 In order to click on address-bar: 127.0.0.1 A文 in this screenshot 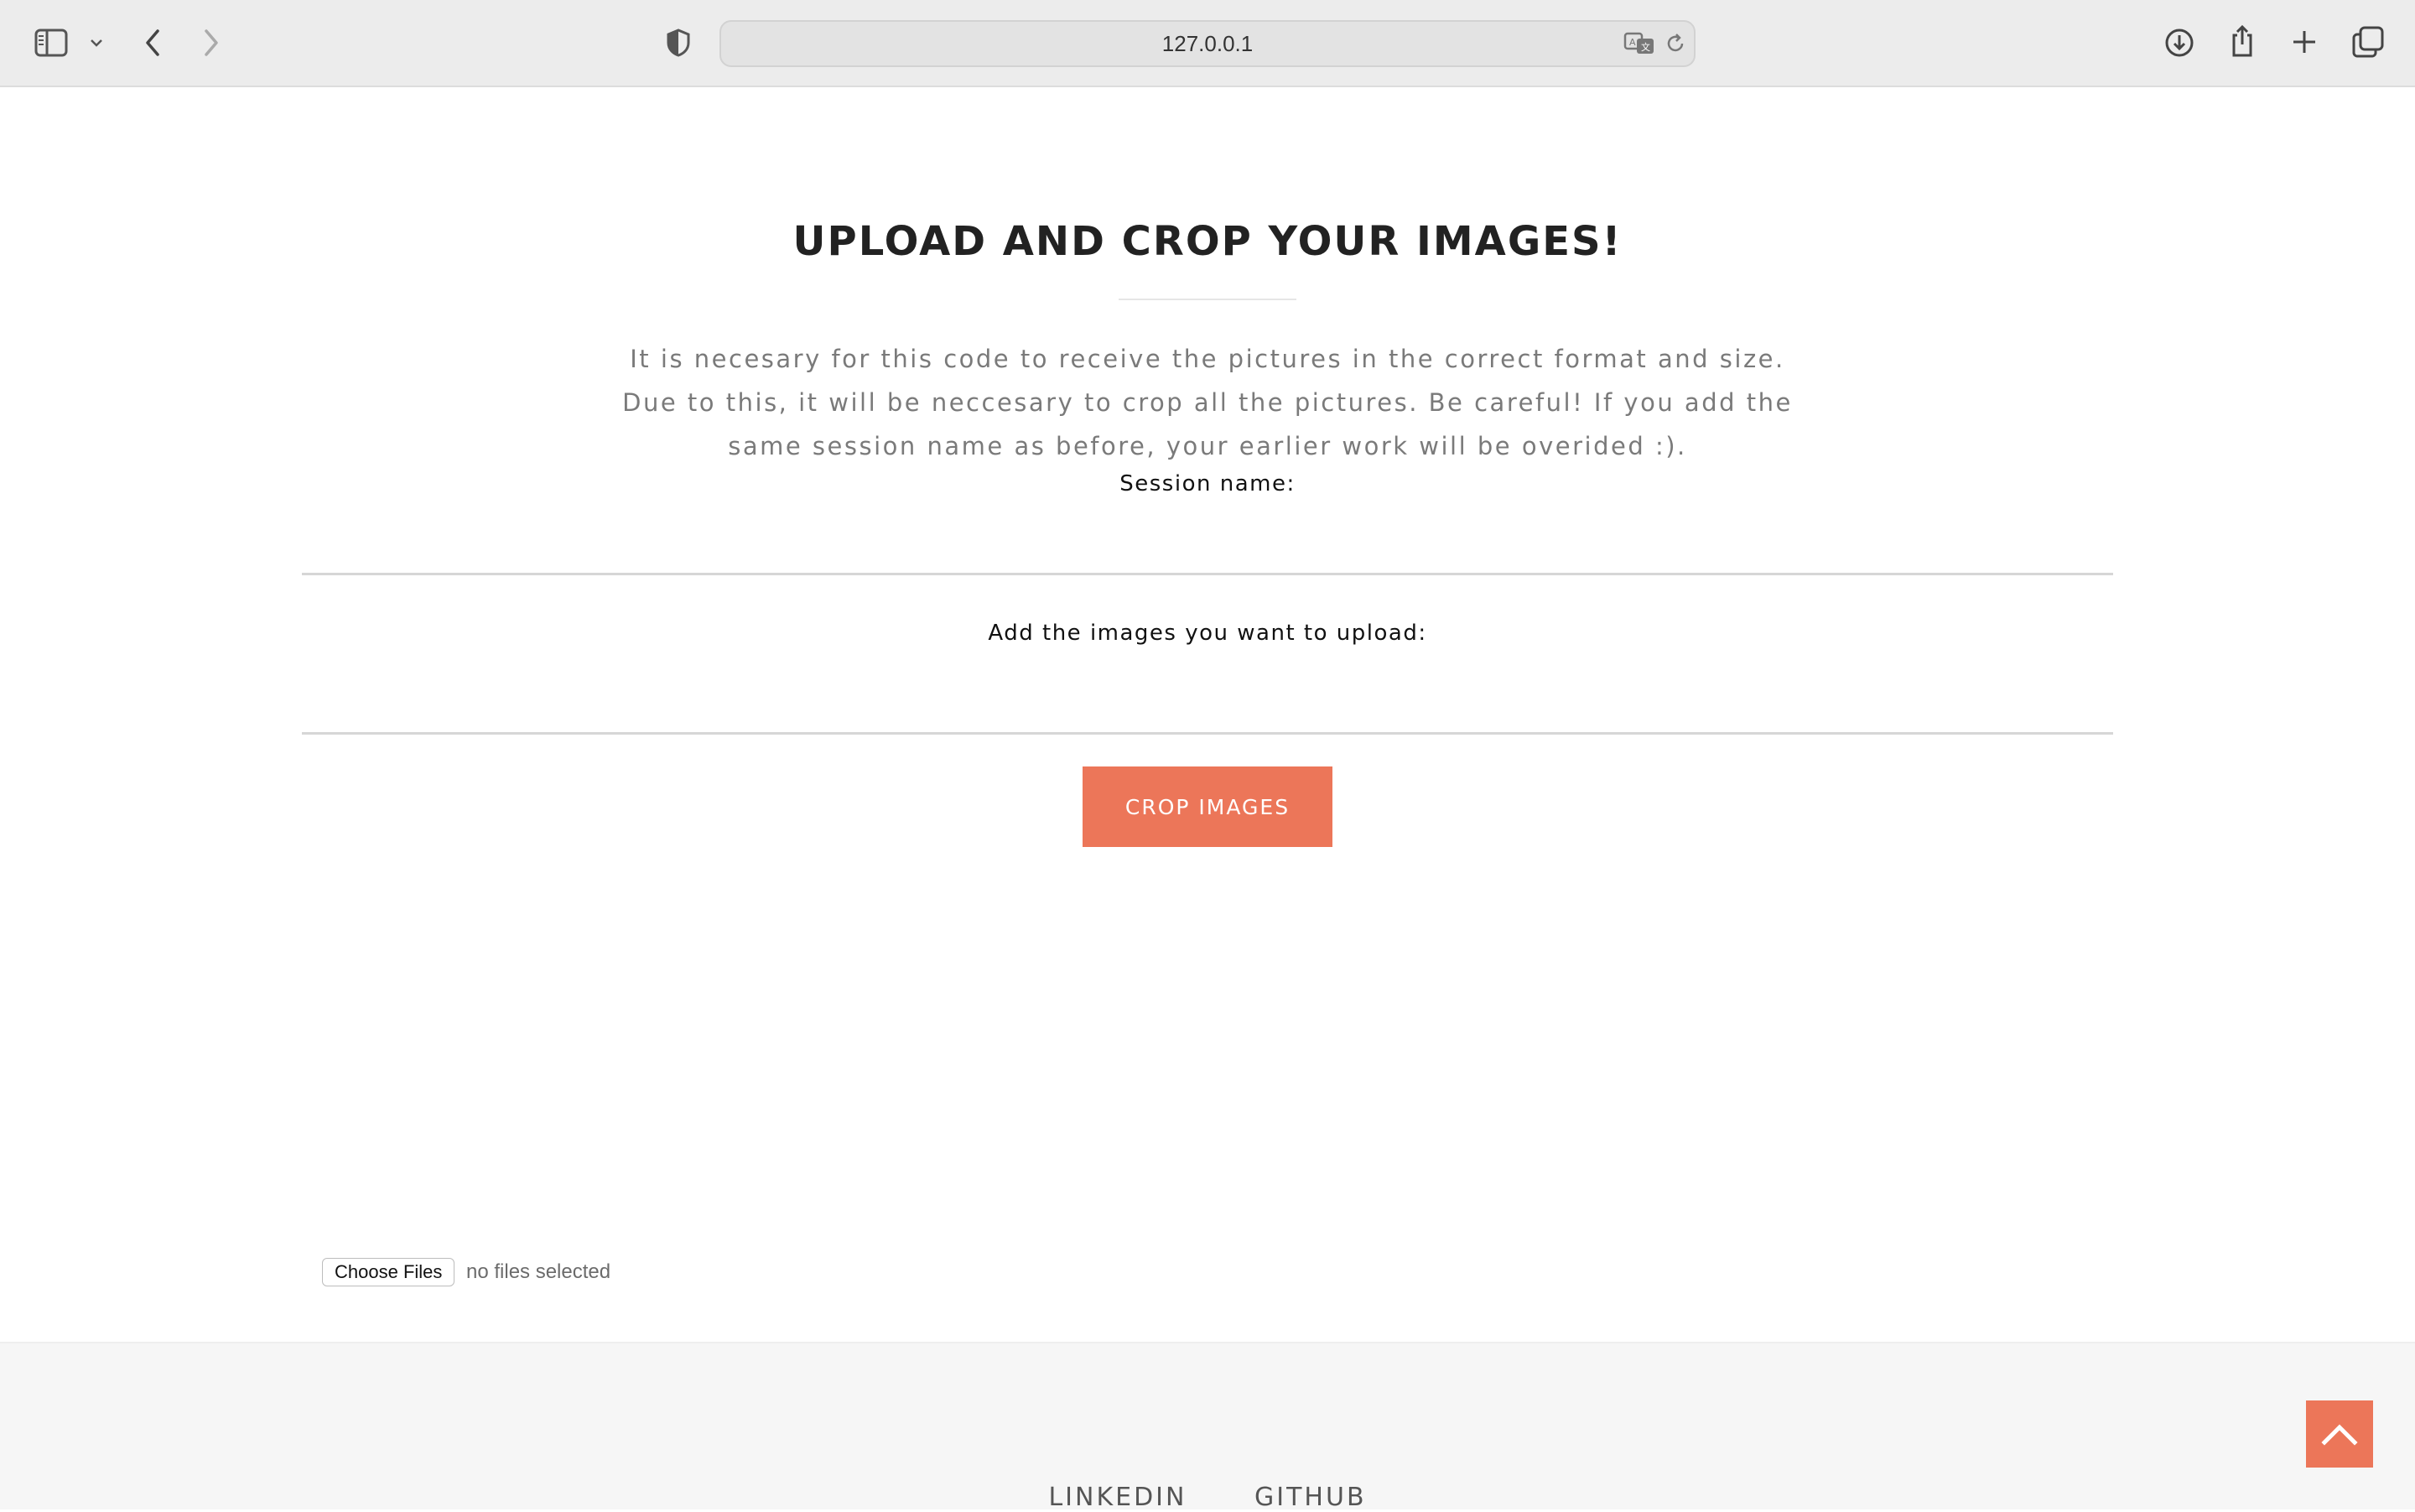, I will do `click(1207, 43)`.